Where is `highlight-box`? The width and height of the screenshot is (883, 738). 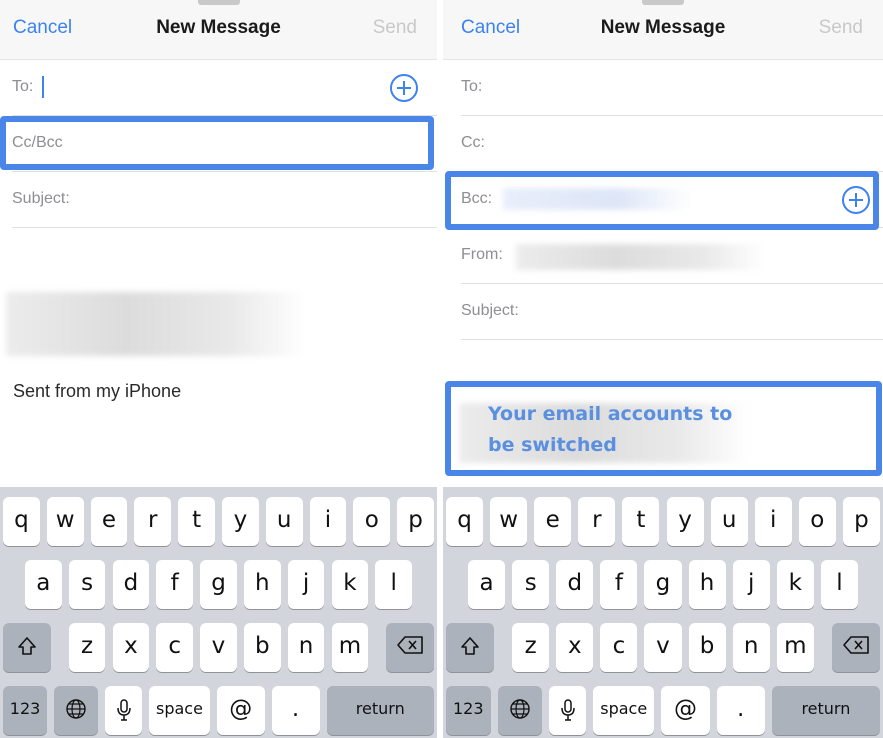 highlight-box is located at coordinates (217, 143).